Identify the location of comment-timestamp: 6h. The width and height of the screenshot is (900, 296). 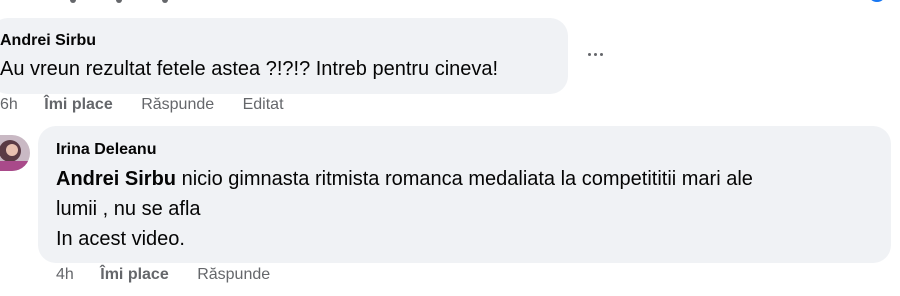
(9, 105).